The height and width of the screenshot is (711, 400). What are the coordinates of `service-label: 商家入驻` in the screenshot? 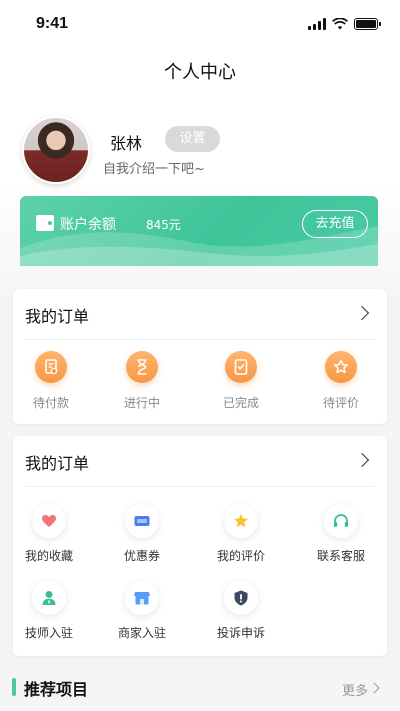 It's located at (141, 633).